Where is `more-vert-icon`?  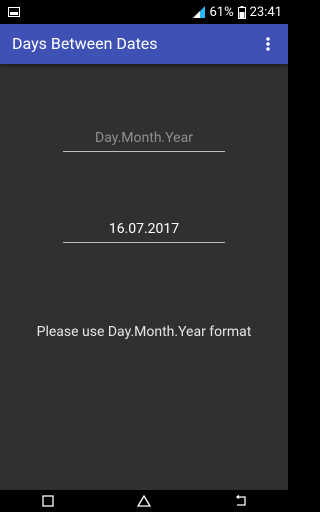 more-vert-icon is located at coordinates (268, 44).